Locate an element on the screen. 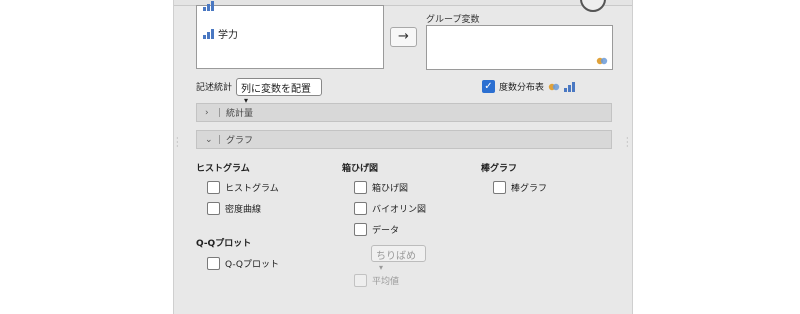 This screenshot has height=314, width=800. descriptives-label: 記述統計 is located at coordinates (214, 88).